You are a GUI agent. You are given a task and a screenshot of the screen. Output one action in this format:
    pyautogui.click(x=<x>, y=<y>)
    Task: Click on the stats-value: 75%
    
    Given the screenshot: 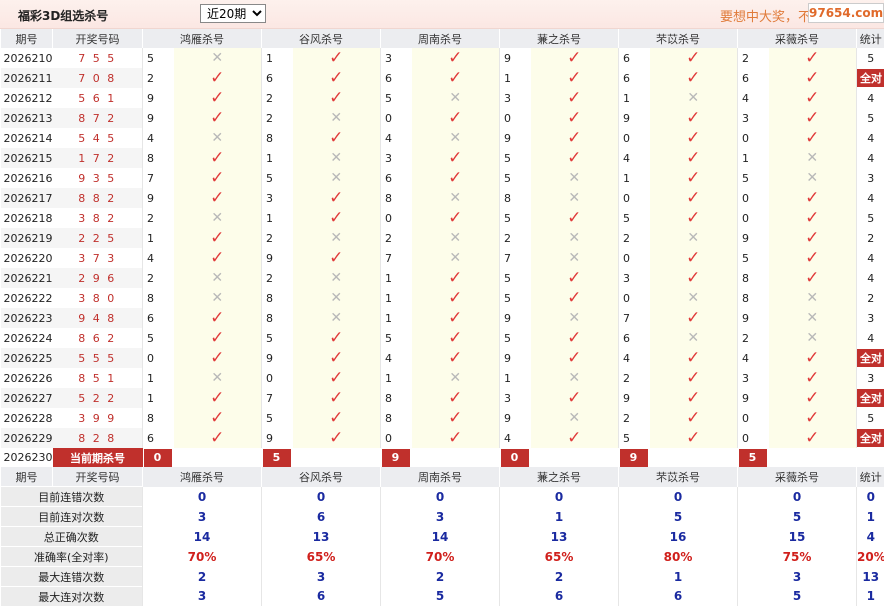 What is the action you would take?
    pyautogui.click(x=797, y=557)
    